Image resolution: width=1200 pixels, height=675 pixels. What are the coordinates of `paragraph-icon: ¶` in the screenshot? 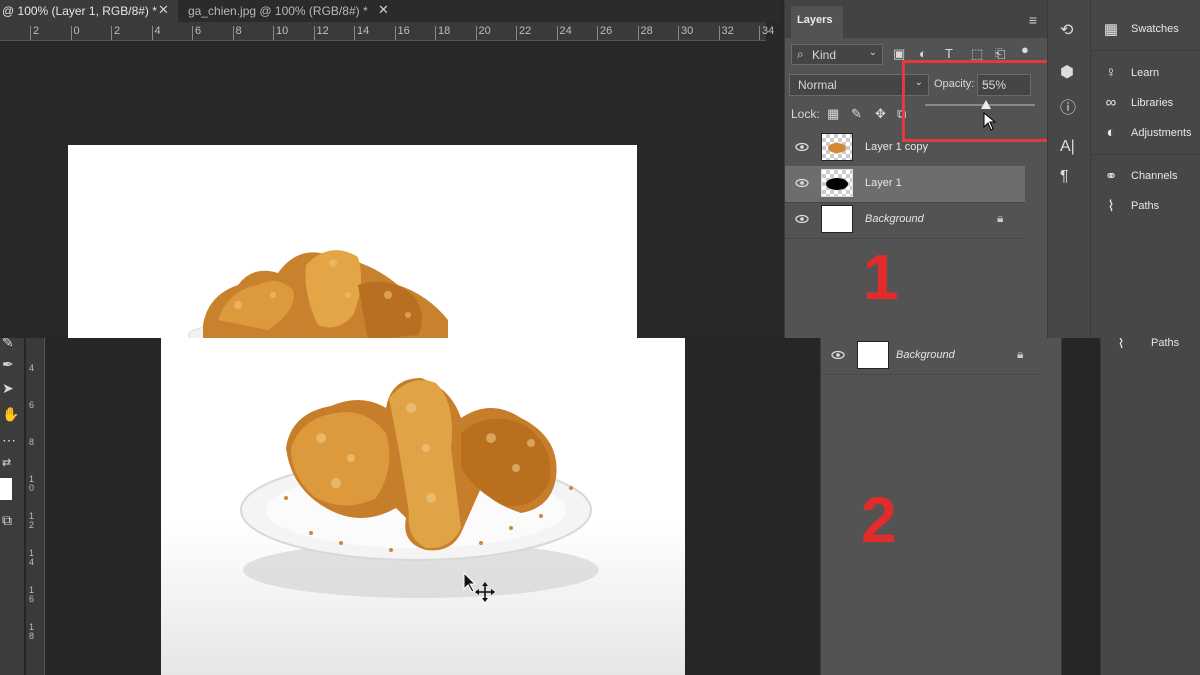 It's located at (1064, 177).